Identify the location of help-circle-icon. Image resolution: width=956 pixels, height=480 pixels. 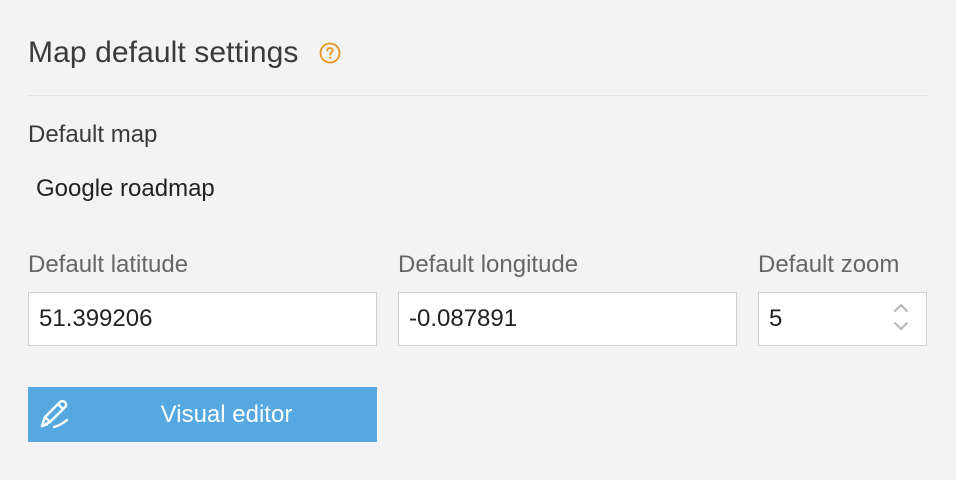
(330, 53).